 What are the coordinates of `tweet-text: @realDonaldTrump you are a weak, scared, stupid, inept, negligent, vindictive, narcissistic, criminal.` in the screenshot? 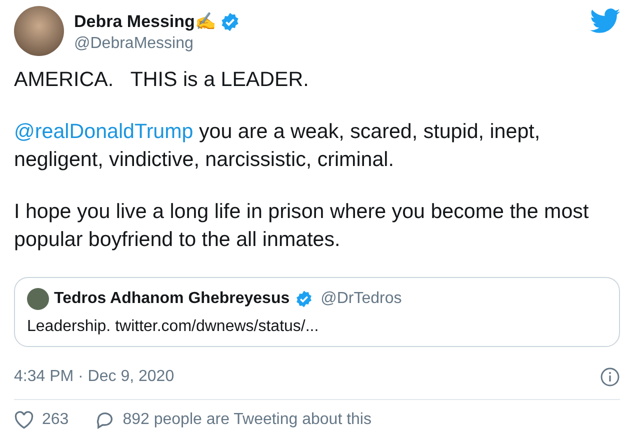 It's located at (278, 146).